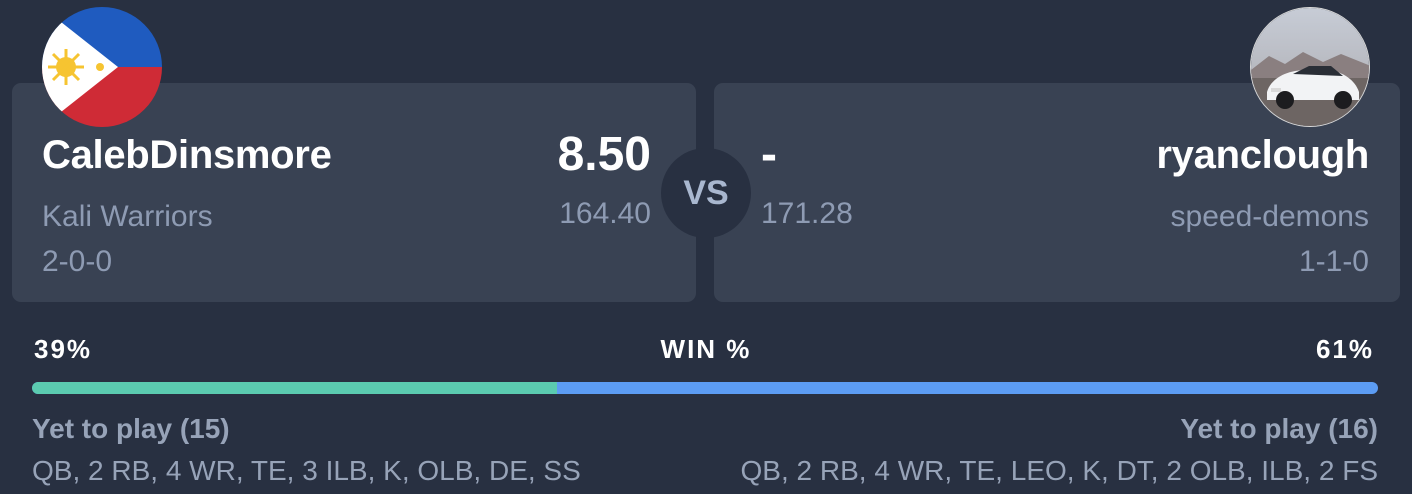  Describe the element at coordinates (77, 261) in the screenshot. I see `home-record: 2-0-0` at that location.